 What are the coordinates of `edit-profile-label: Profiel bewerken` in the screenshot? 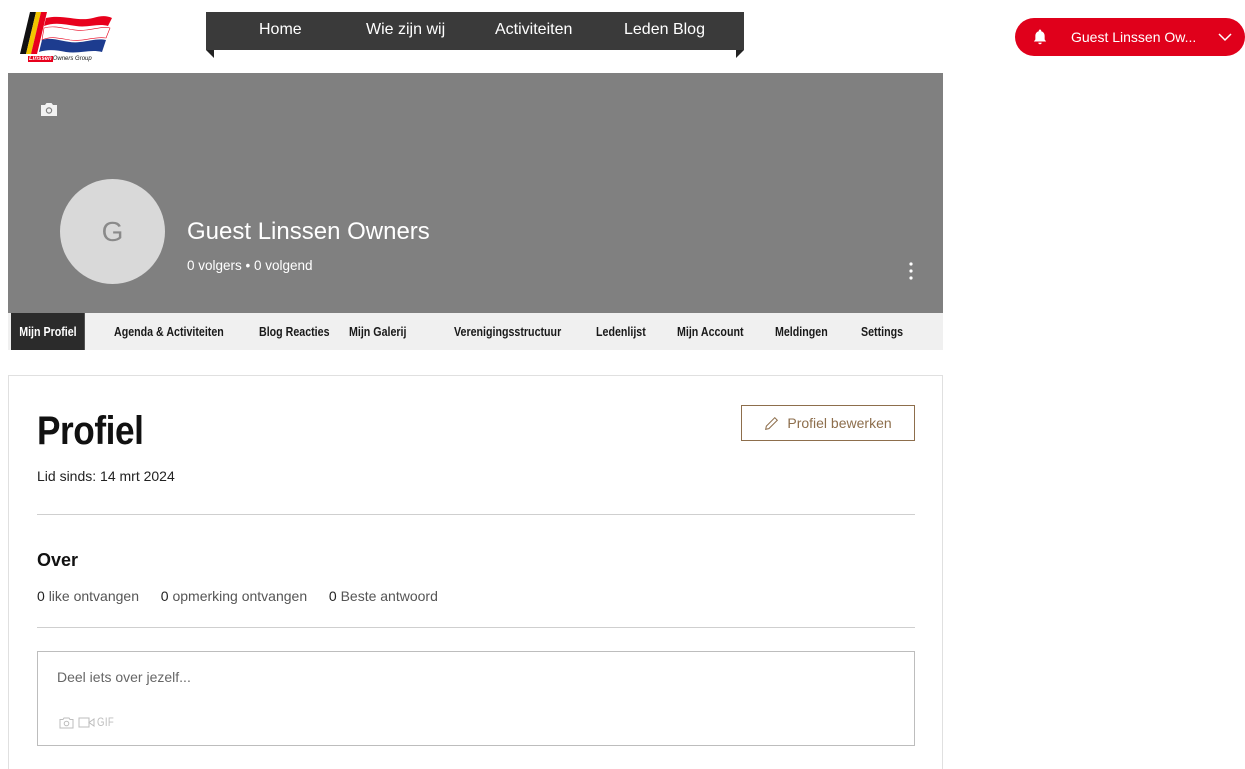 It's located at (839, 423).